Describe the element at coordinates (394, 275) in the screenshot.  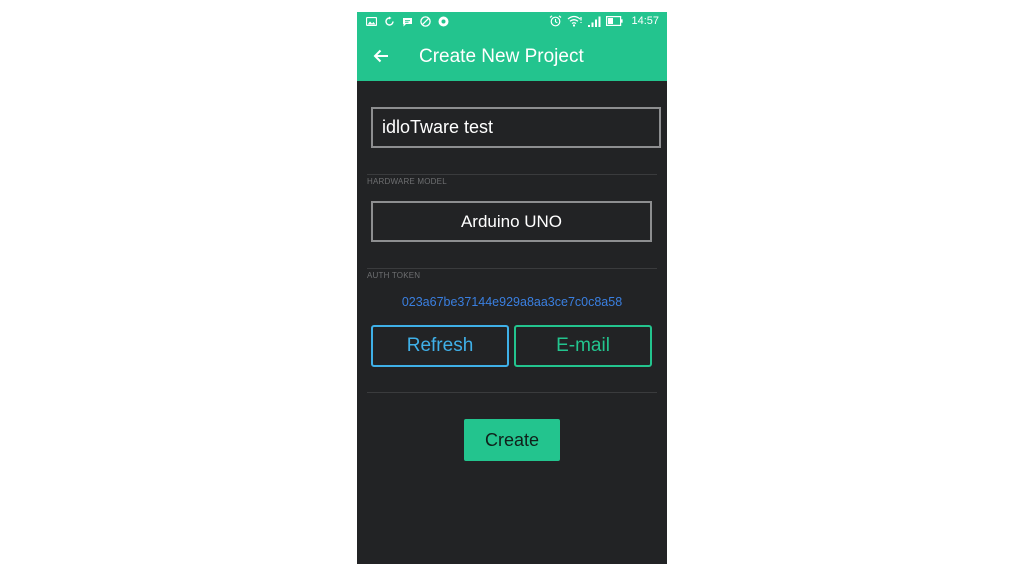
I see `auth-token-label: AUTH TOKEN` at that location.